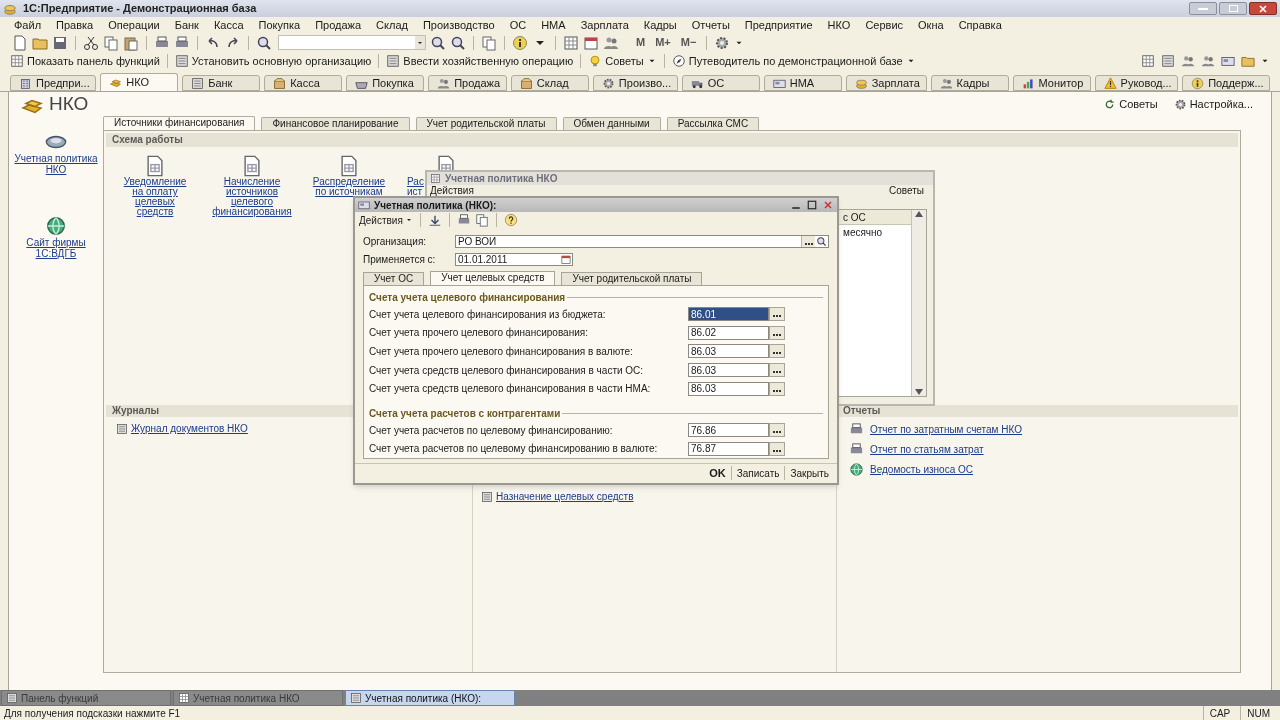 Image resolution: width=1280 pixels, height=720 pixels. I want to click on organization-field: РО ВОИ, so click(642, 241).